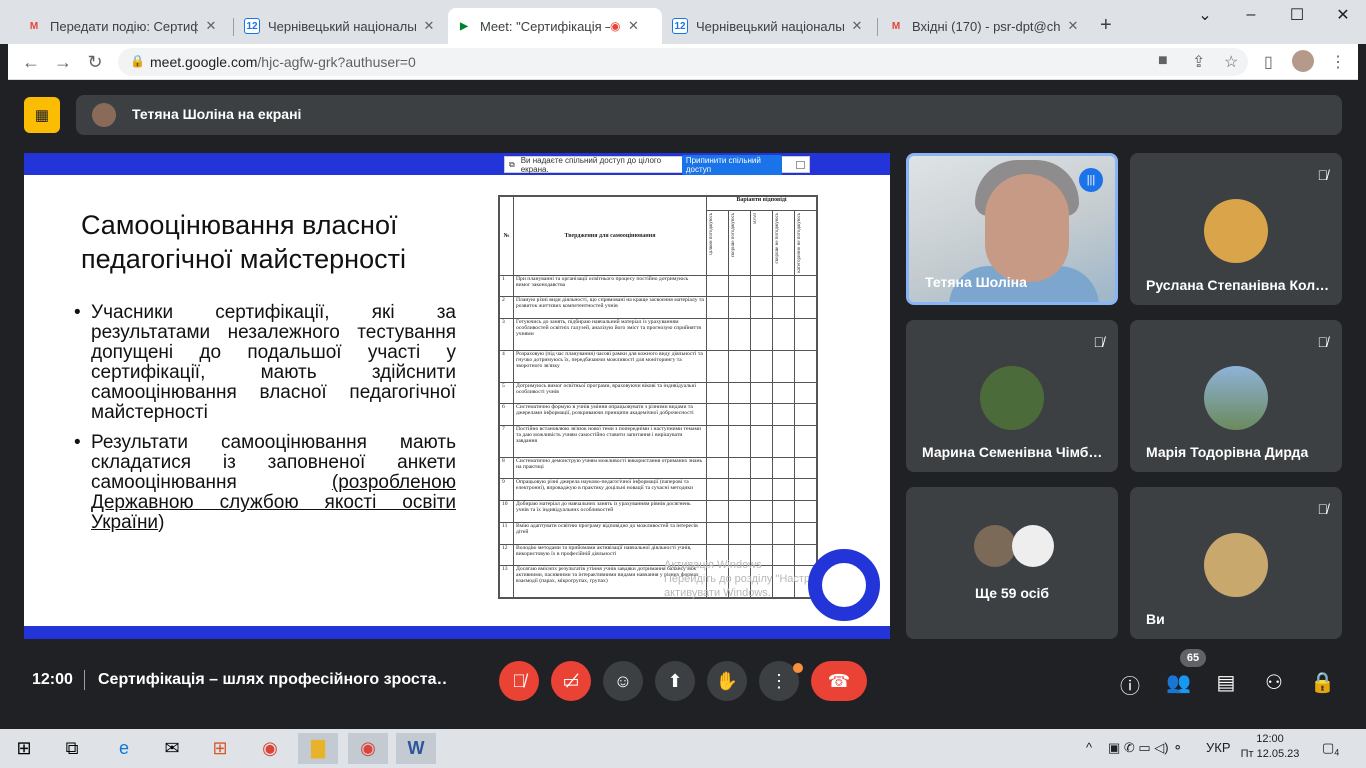 Image resolution: width=1366 pixels, height=768 pixels. Describe the element at coordinates (137, 61) in the screenshot. I see `lock-icon: 🔒` at that location.